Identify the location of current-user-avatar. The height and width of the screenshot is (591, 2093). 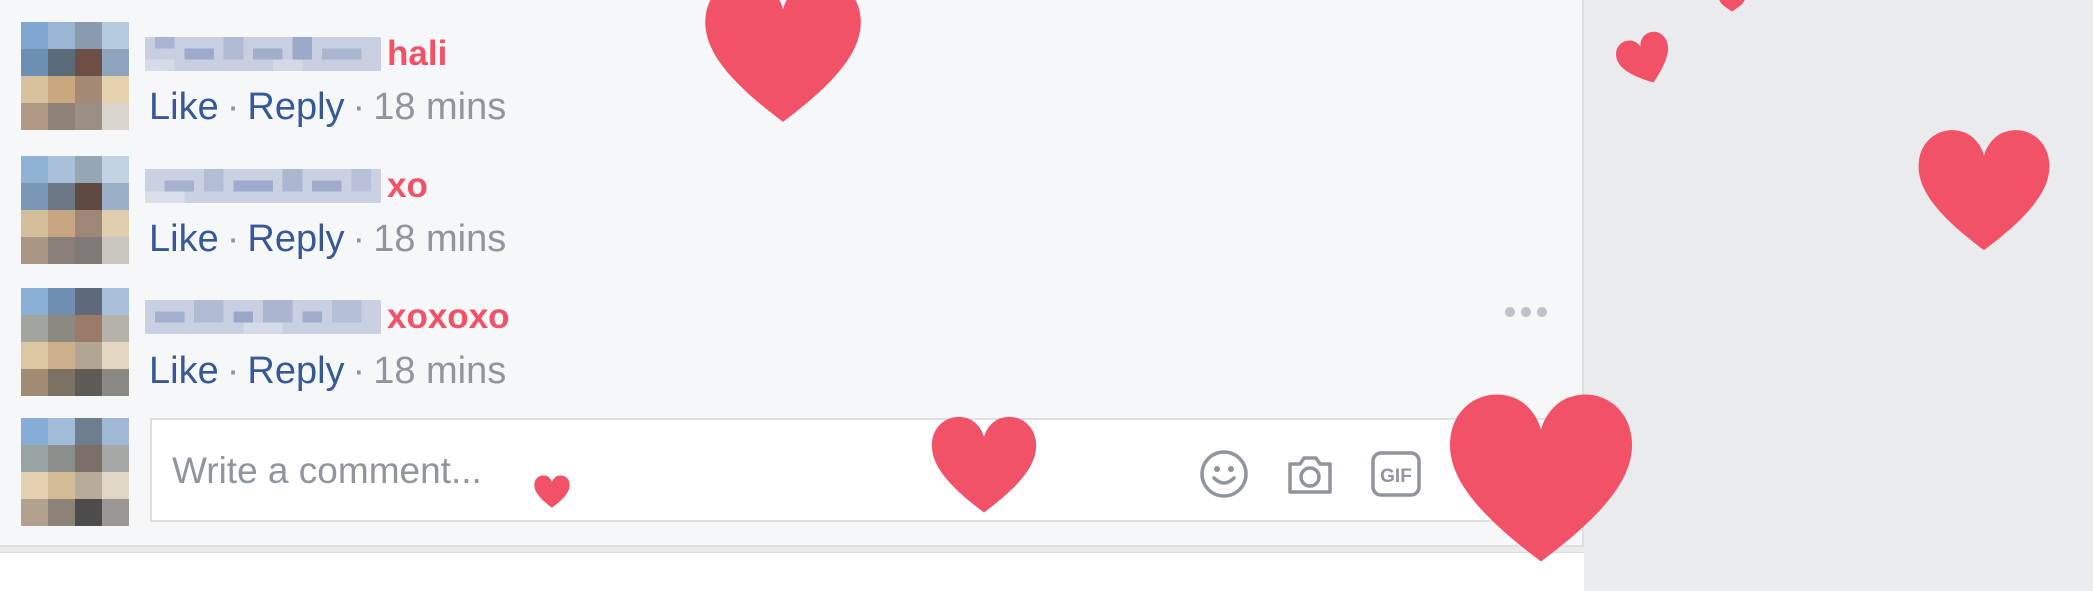
(75, 472).